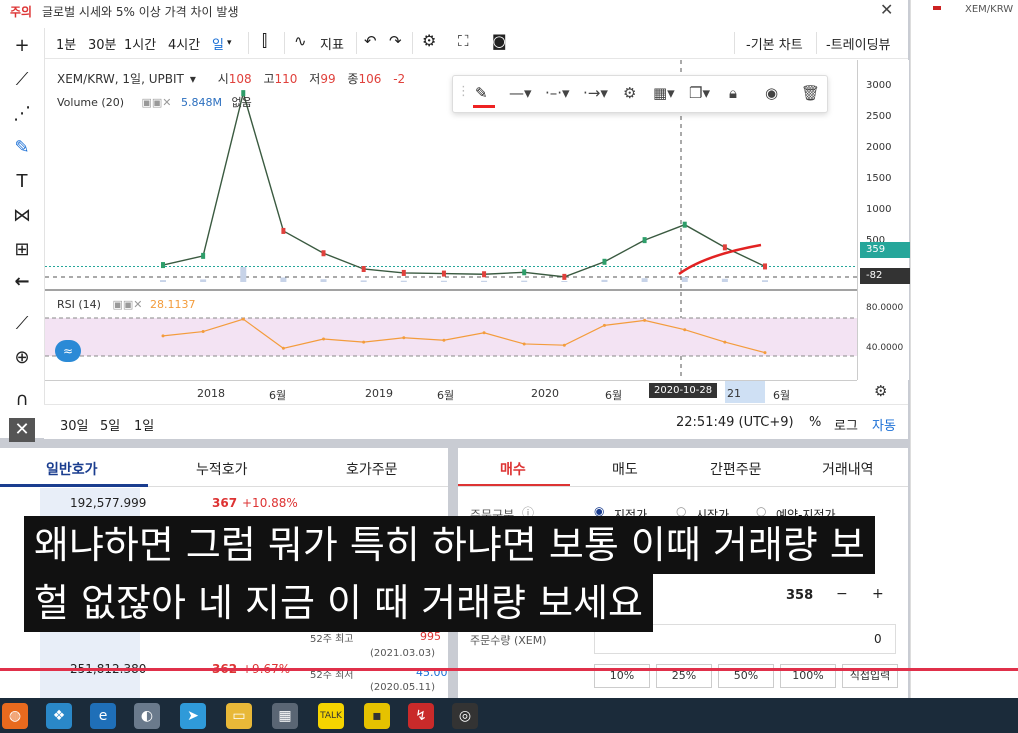 The image size is (1018, 733). What do you see at coordinates (557, 93) in the screenshot?
I see `line-style-icon: ·–·▾` at bounding box center [557, 93].